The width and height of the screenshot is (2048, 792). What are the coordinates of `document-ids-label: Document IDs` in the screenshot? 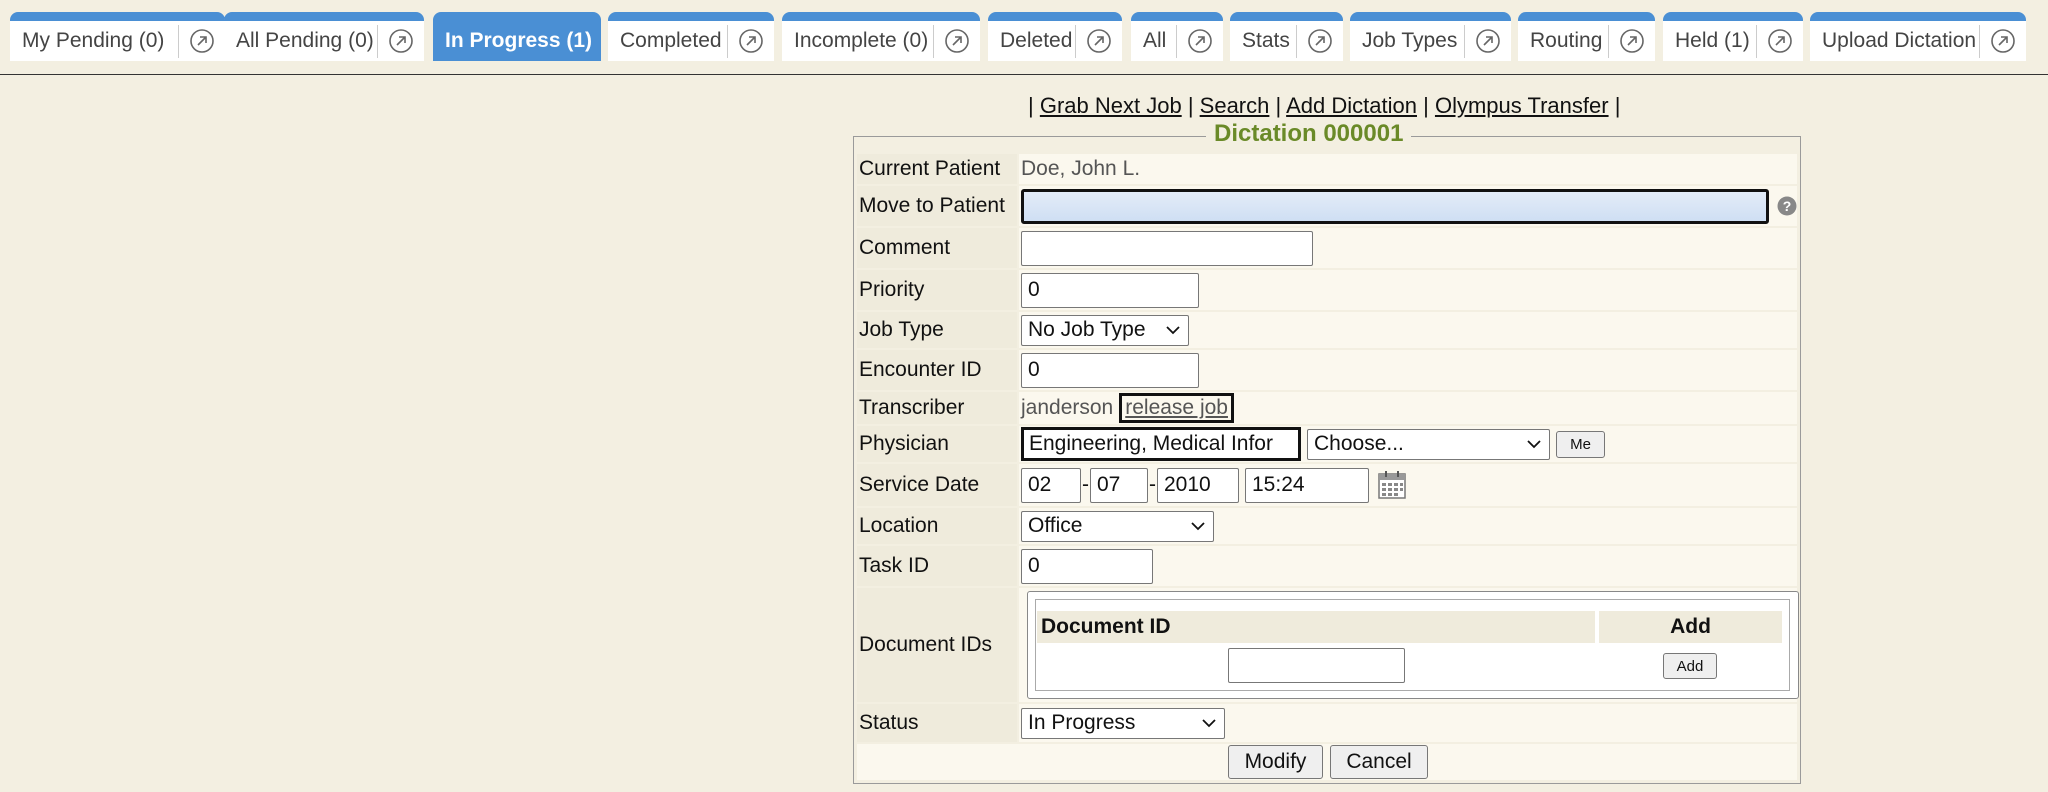 It's located at (937, 645).